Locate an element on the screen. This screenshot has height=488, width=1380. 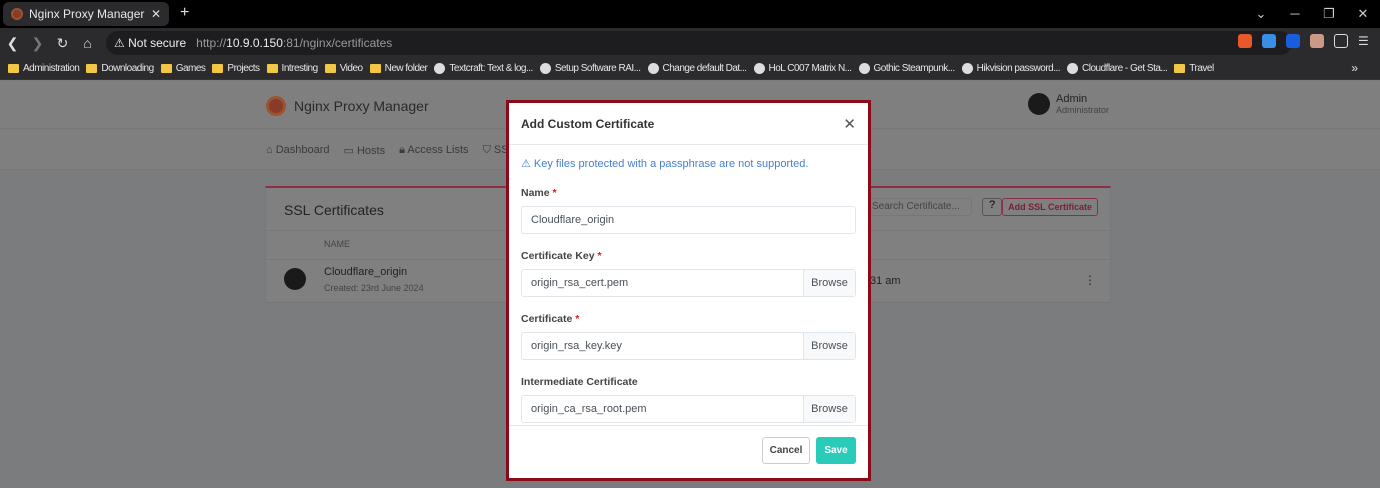
cancel-button: Cancel is located at coordinates (786, 450).